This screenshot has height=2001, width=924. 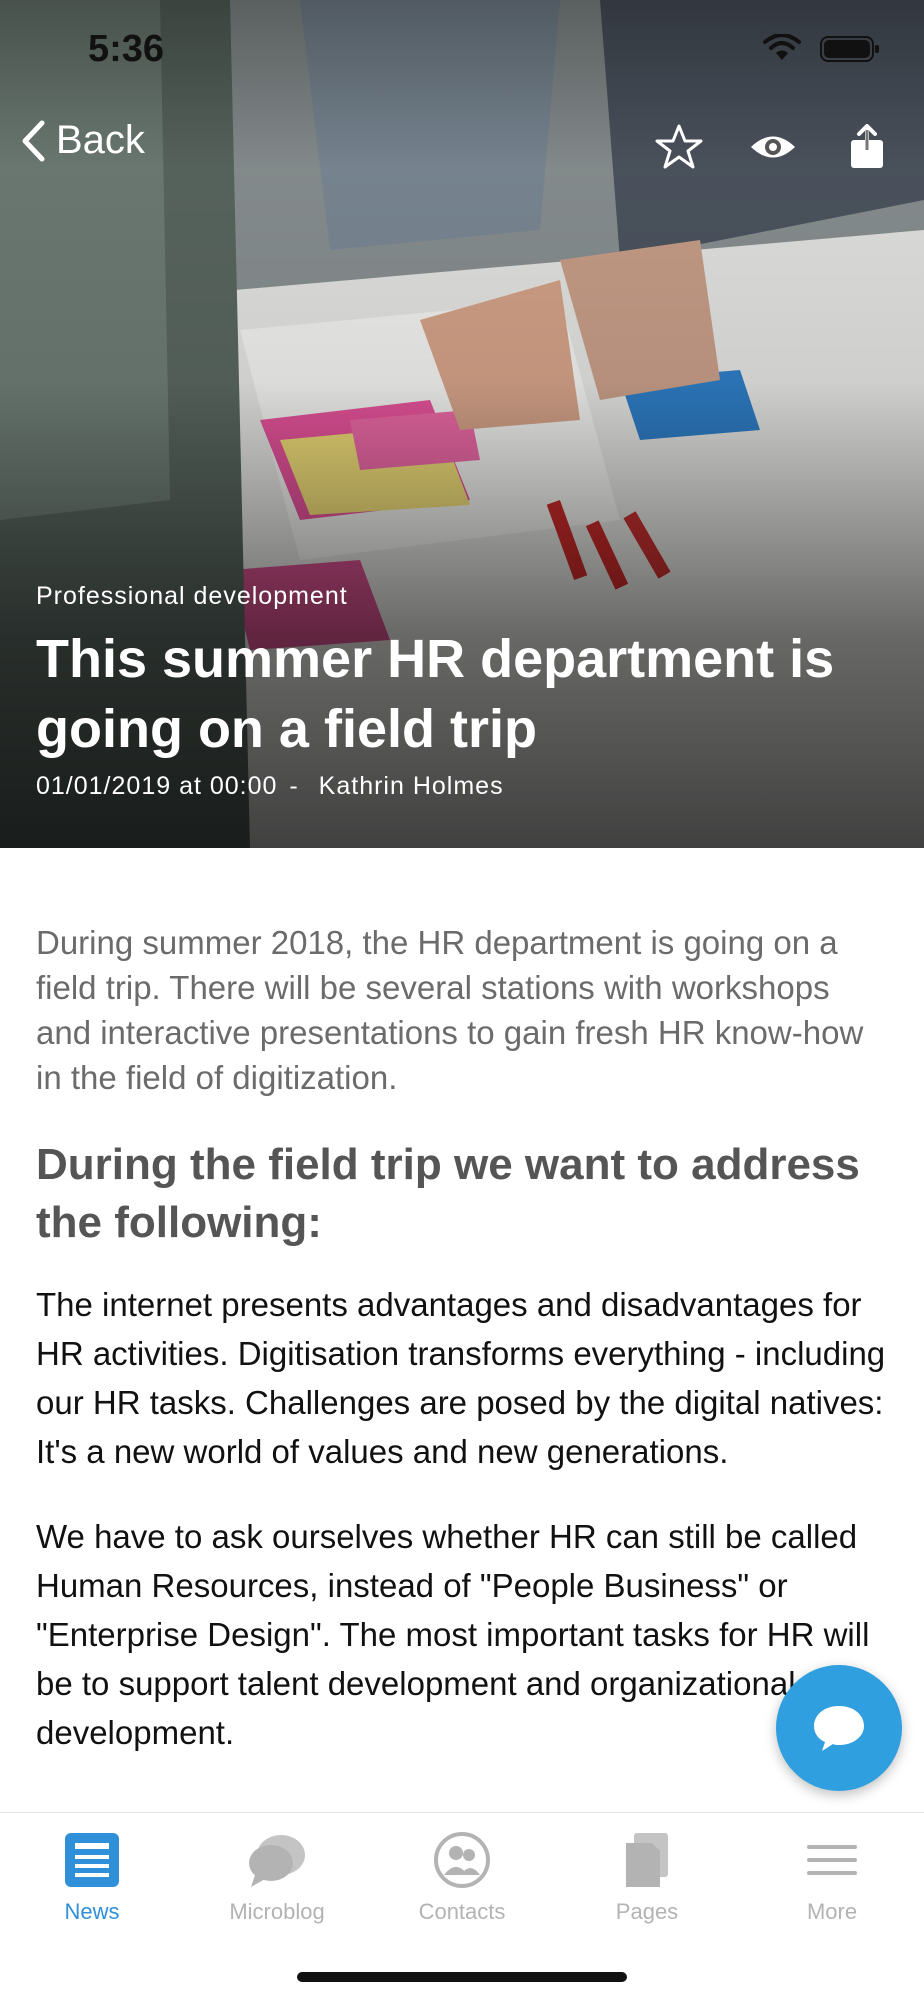 I want to click on battery-icon, so click(x=849, y=49).